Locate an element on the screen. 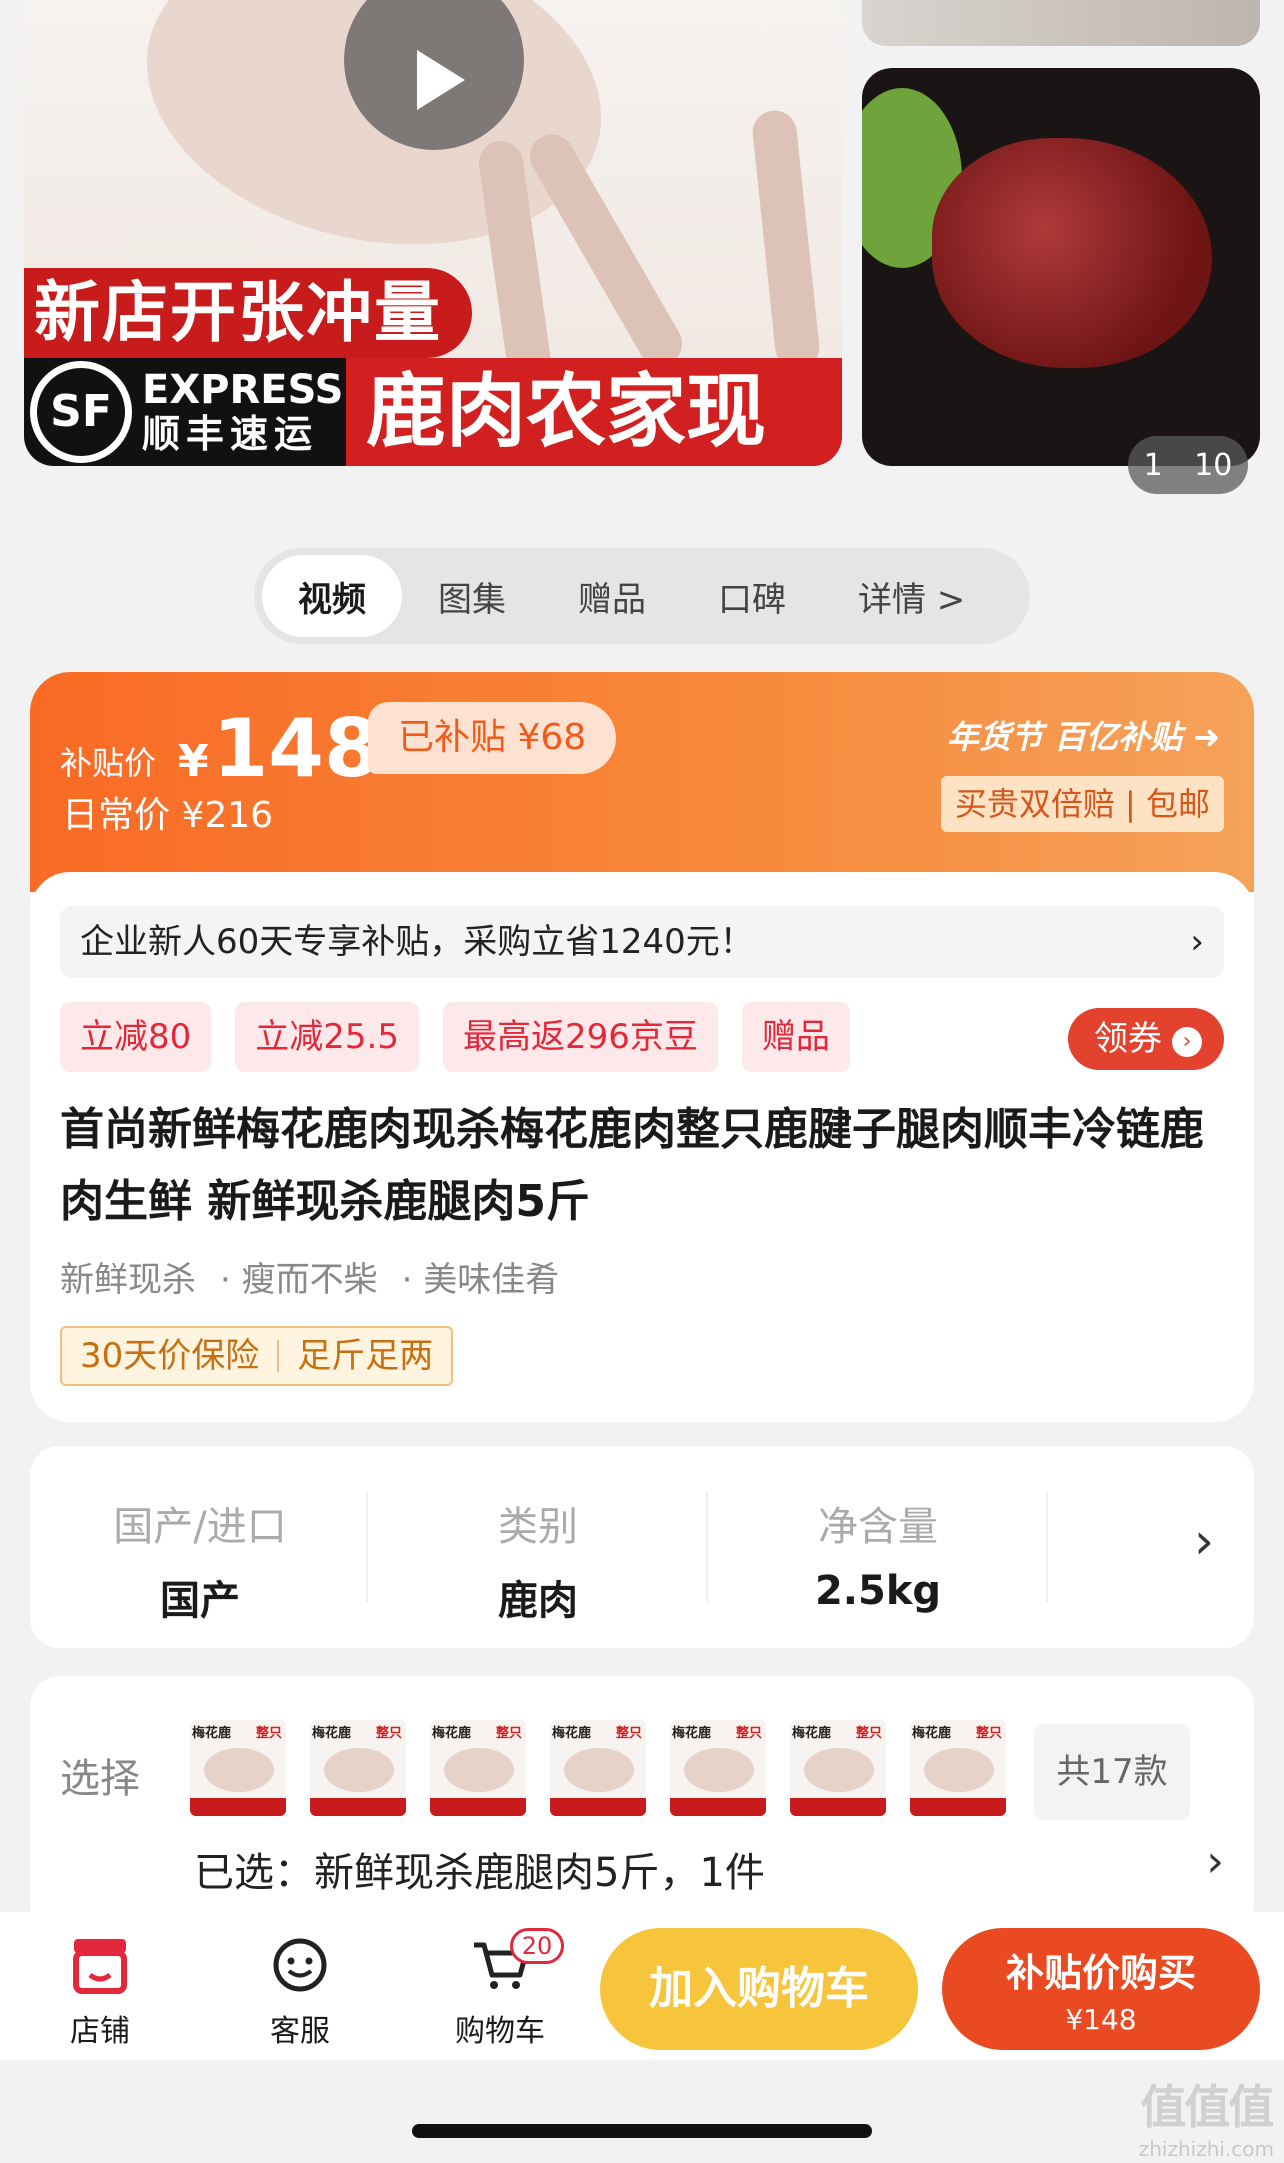  select-label: 选择 is located at coordinates (100, 1779).